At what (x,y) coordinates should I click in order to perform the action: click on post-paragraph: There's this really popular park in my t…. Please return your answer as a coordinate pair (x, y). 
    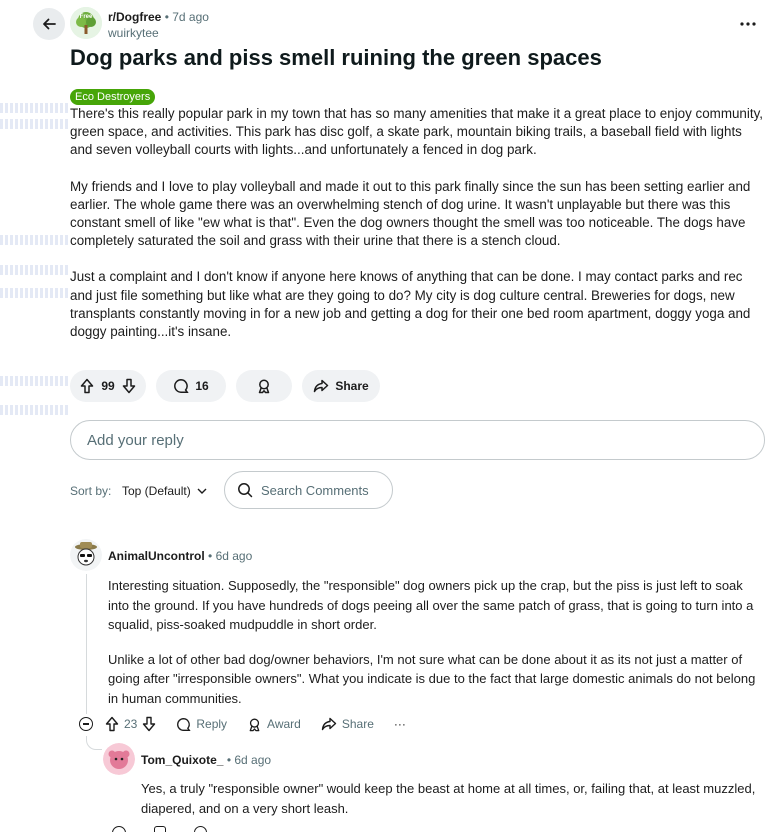
    Looking at the image, I should click on (416, 132).